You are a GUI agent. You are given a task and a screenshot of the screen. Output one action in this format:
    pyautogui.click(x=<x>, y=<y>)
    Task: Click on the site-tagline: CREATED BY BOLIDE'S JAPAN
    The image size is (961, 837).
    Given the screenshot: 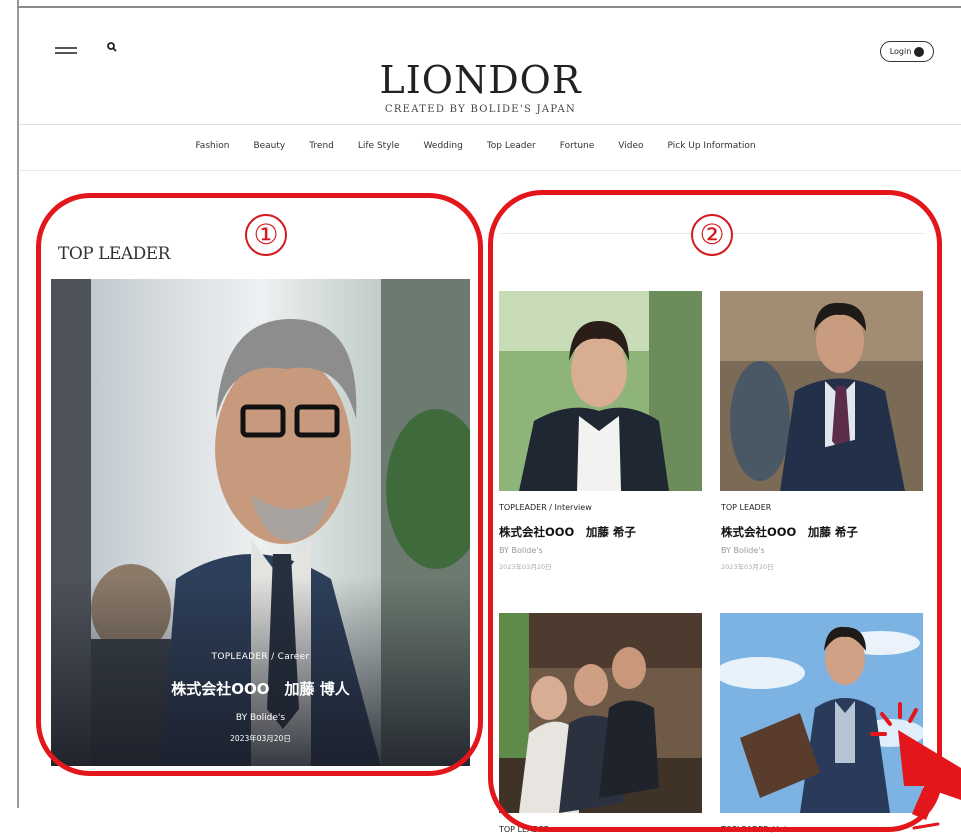 What is the action you would take?
    pyautogui.click(x=480, y=109)
    